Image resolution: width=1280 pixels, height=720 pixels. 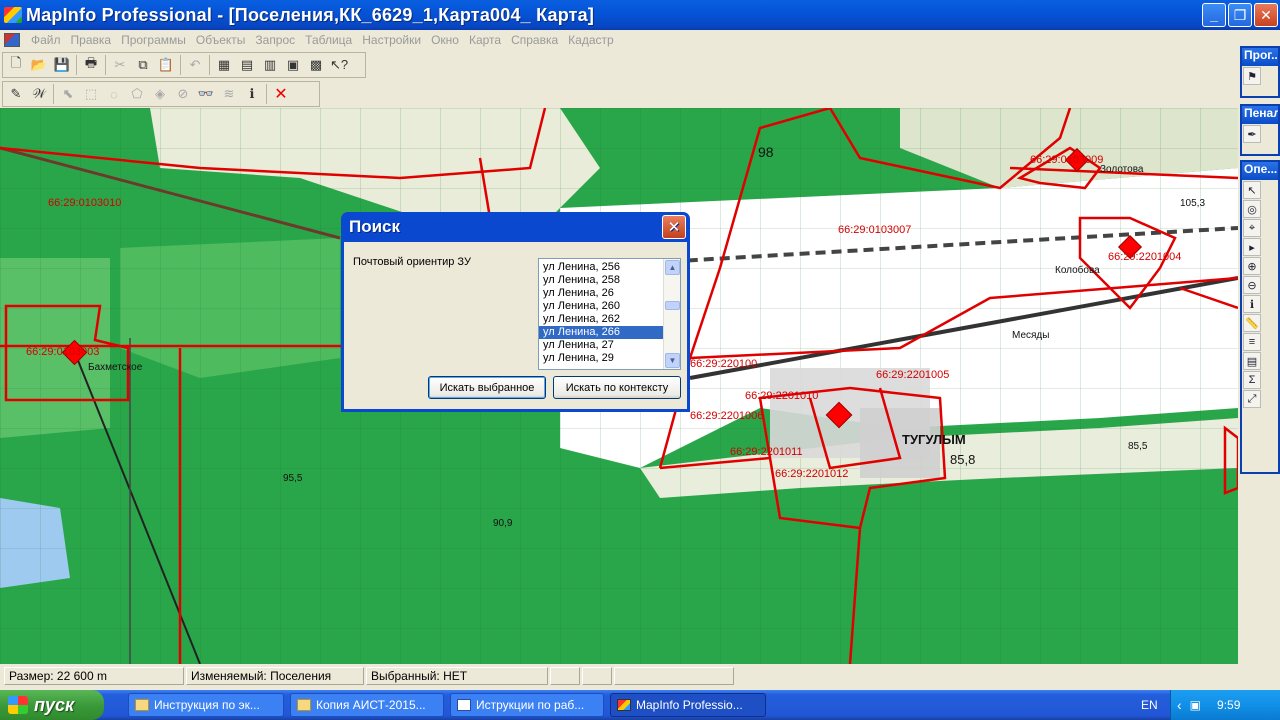 What do you see at coordinates (1067, 160) in the screenshot?
I see `cadastre-label: 66:29:0103009` at bounding box center [1067, 160].